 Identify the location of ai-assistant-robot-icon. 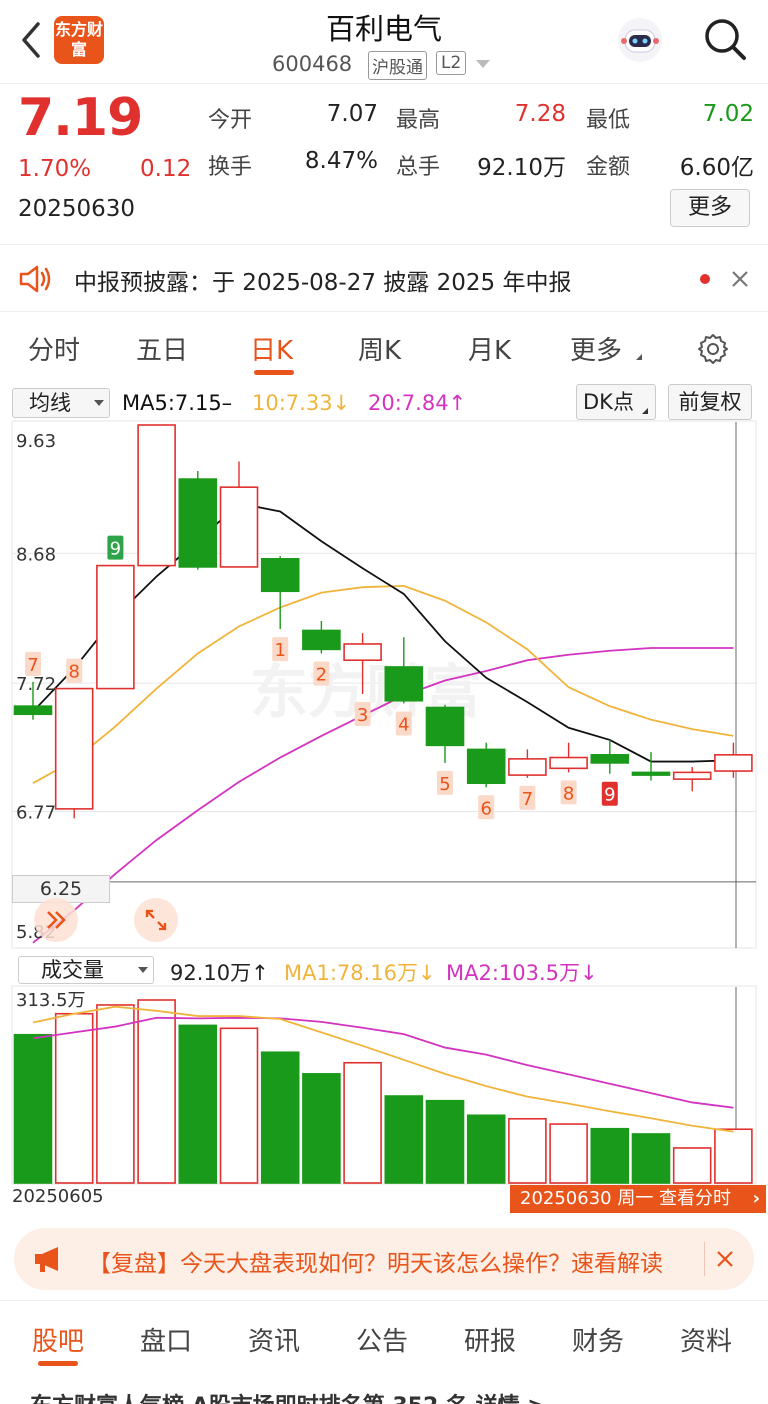
(640, 40).